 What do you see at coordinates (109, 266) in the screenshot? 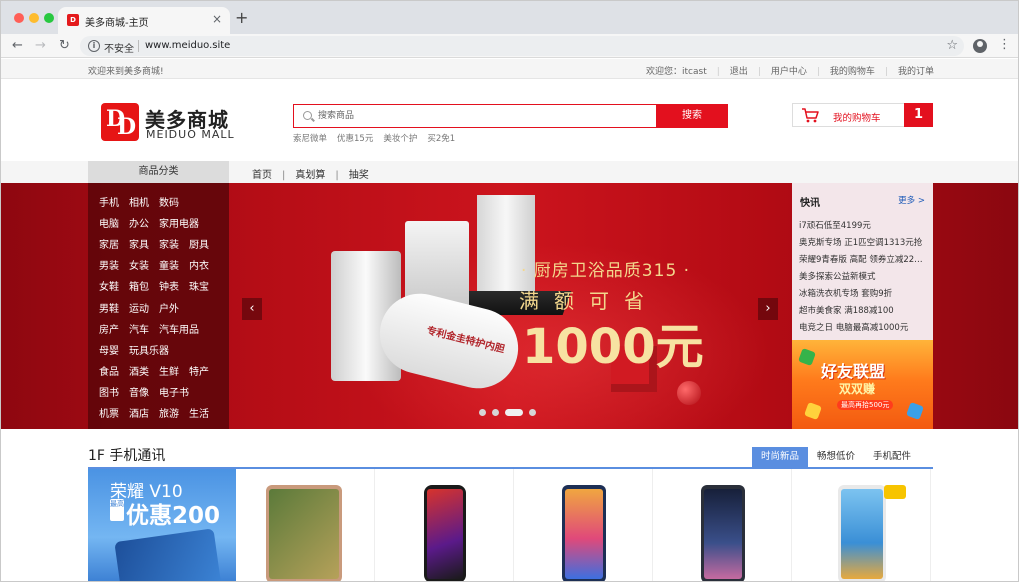
I see `category-link: 男装` at bounding box center [109, 266].